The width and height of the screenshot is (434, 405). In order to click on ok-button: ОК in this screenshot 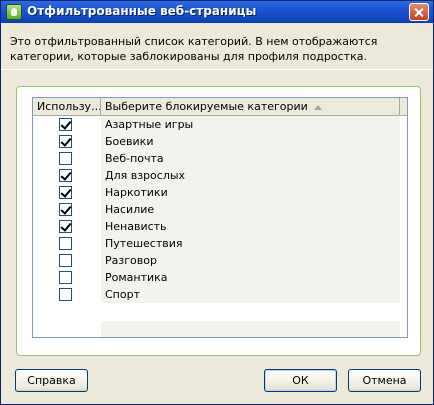, I will do `click(300, 380)`.